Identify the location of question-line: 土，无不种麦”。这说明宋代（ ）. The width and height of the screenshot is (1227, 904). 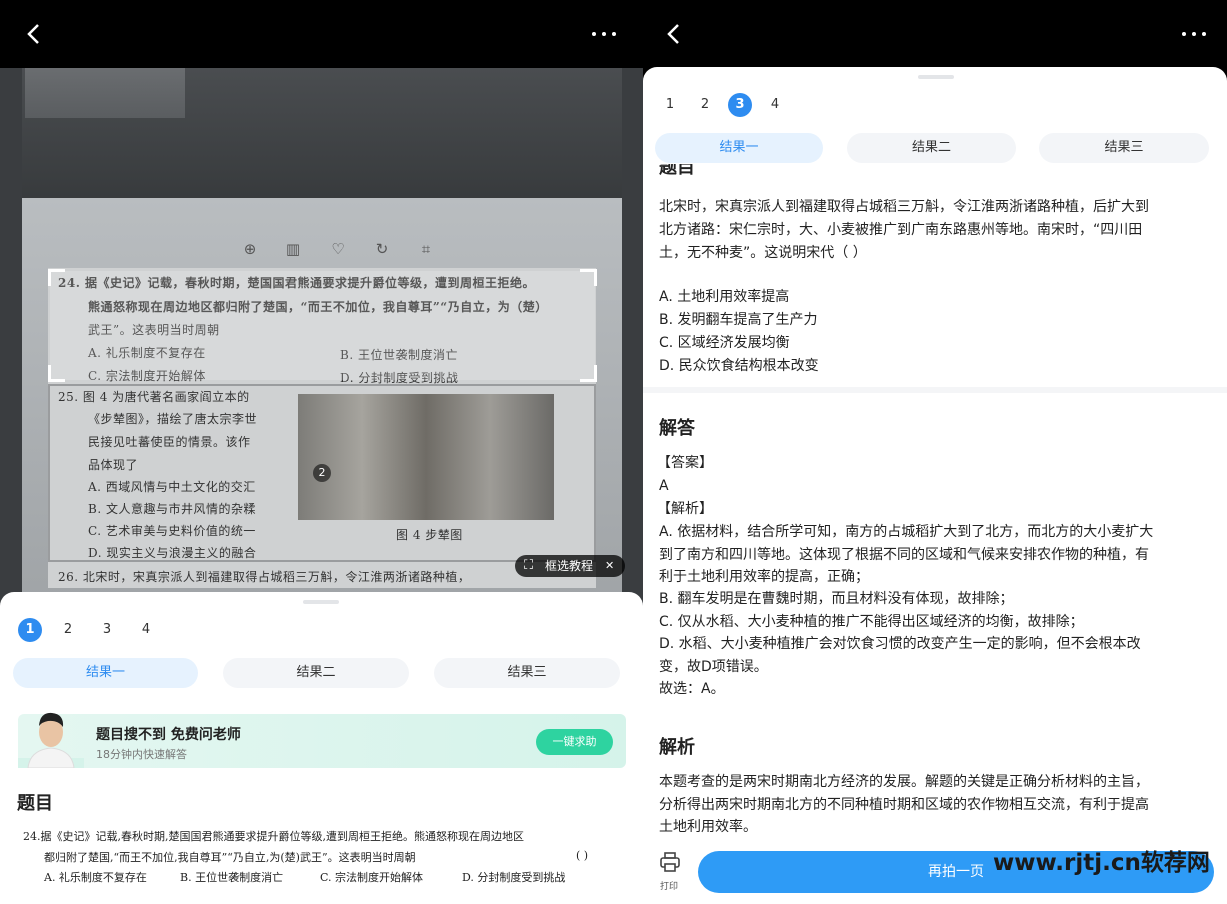
(763, 253).